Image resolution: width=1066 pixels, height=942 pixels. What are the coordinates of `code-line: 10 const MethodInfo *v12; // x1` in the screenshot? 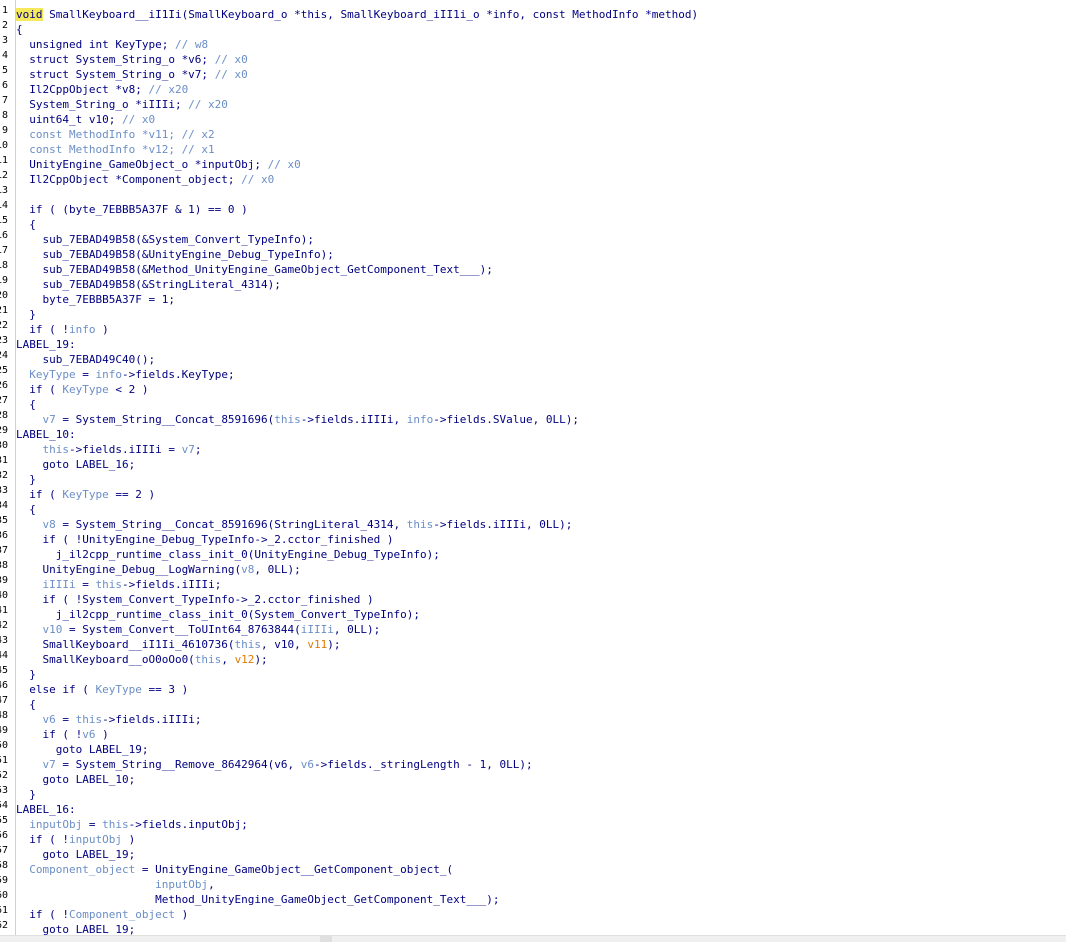 It's located at (533, 147).